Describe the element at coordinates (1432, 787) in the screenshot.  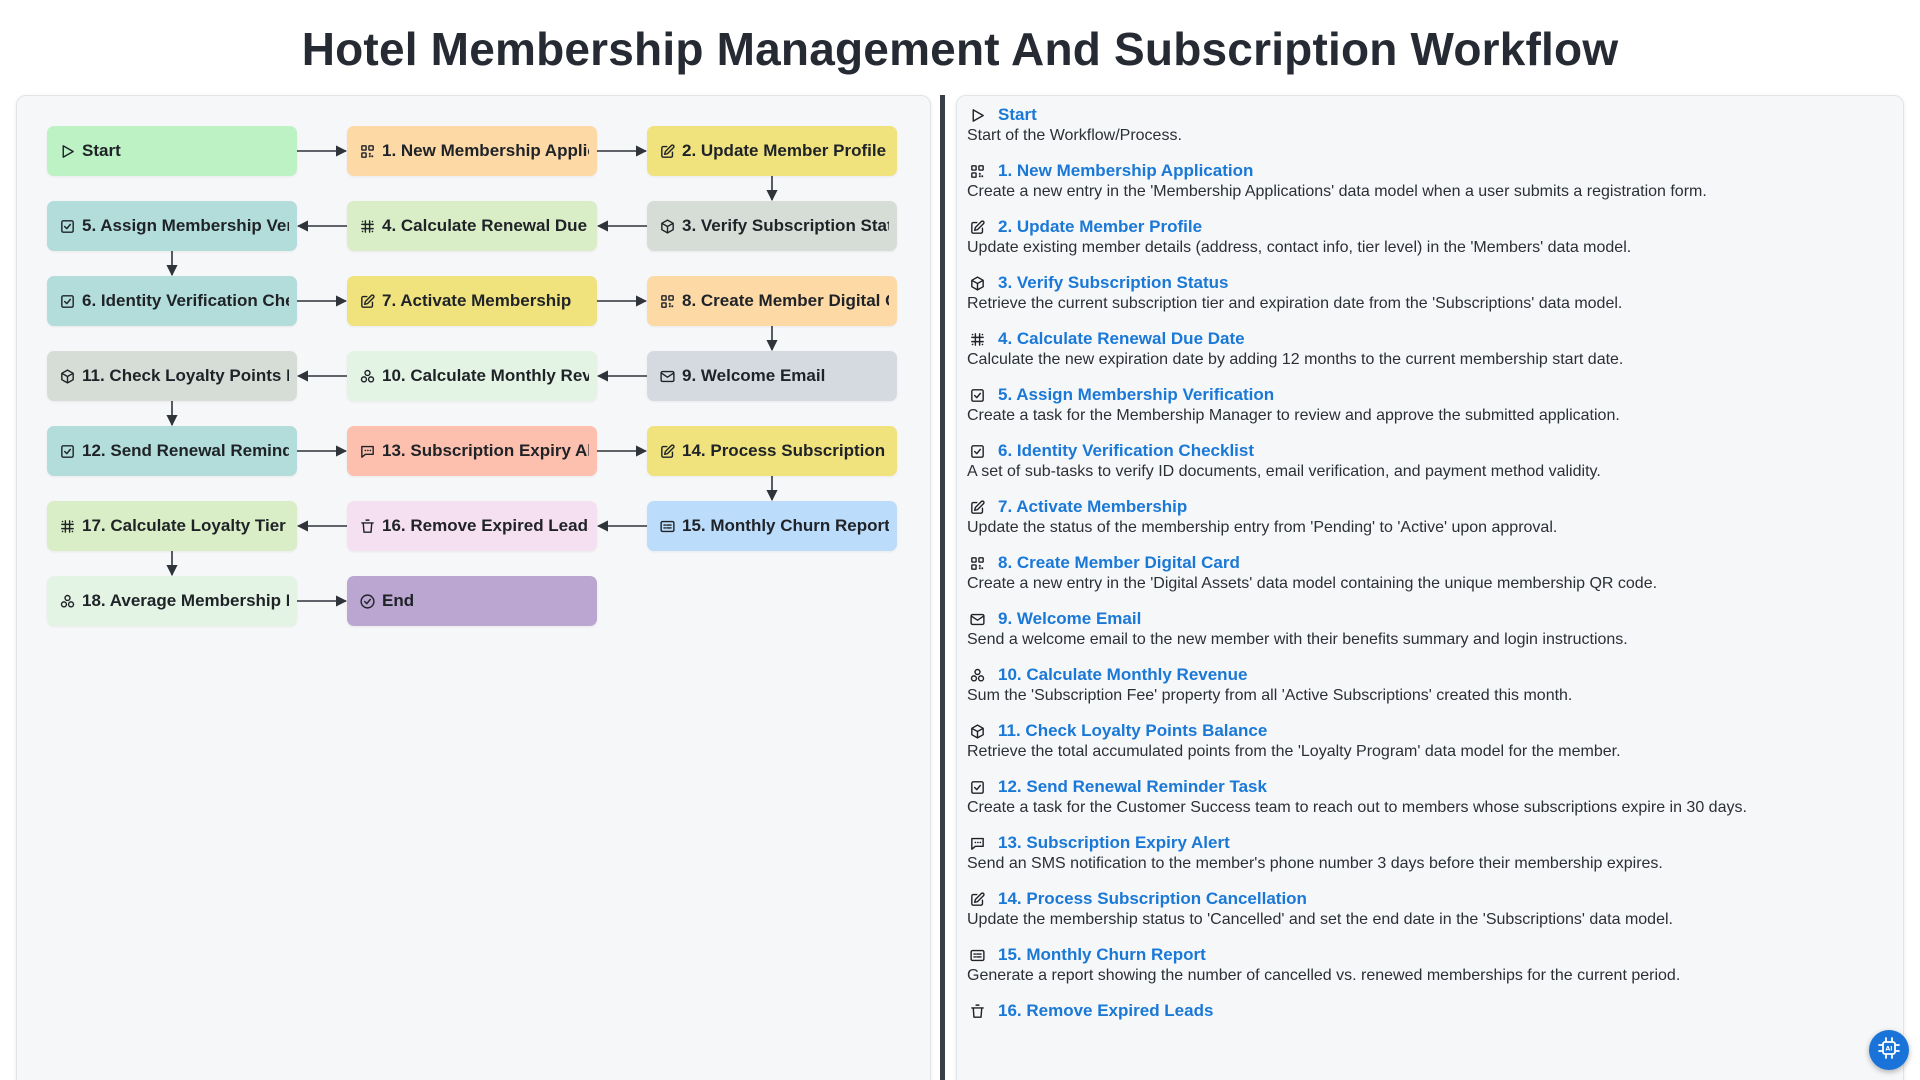
I see `step-detail-header: 12. Send Renewal Reminder Task` at that location.